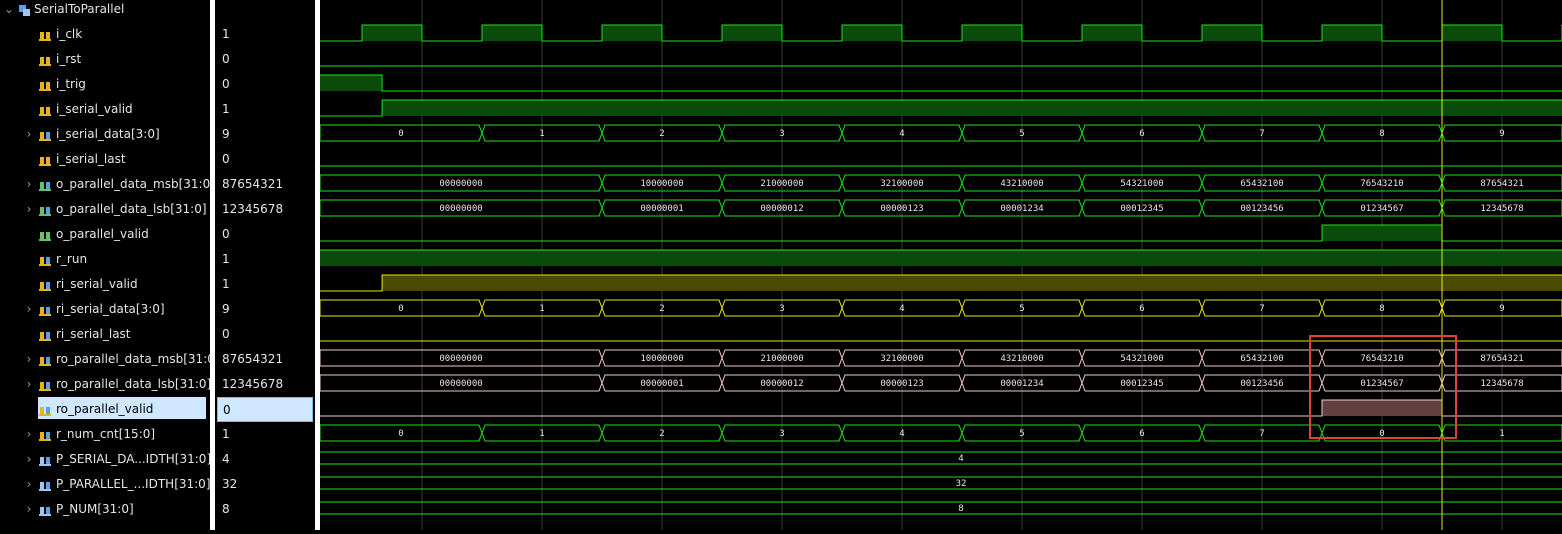 The width and height of the screenshot is (1562, 534). Describe the element at coordinates (1381, 359) in the screenshot. I see `bus-value-label: 76543210` at that location.